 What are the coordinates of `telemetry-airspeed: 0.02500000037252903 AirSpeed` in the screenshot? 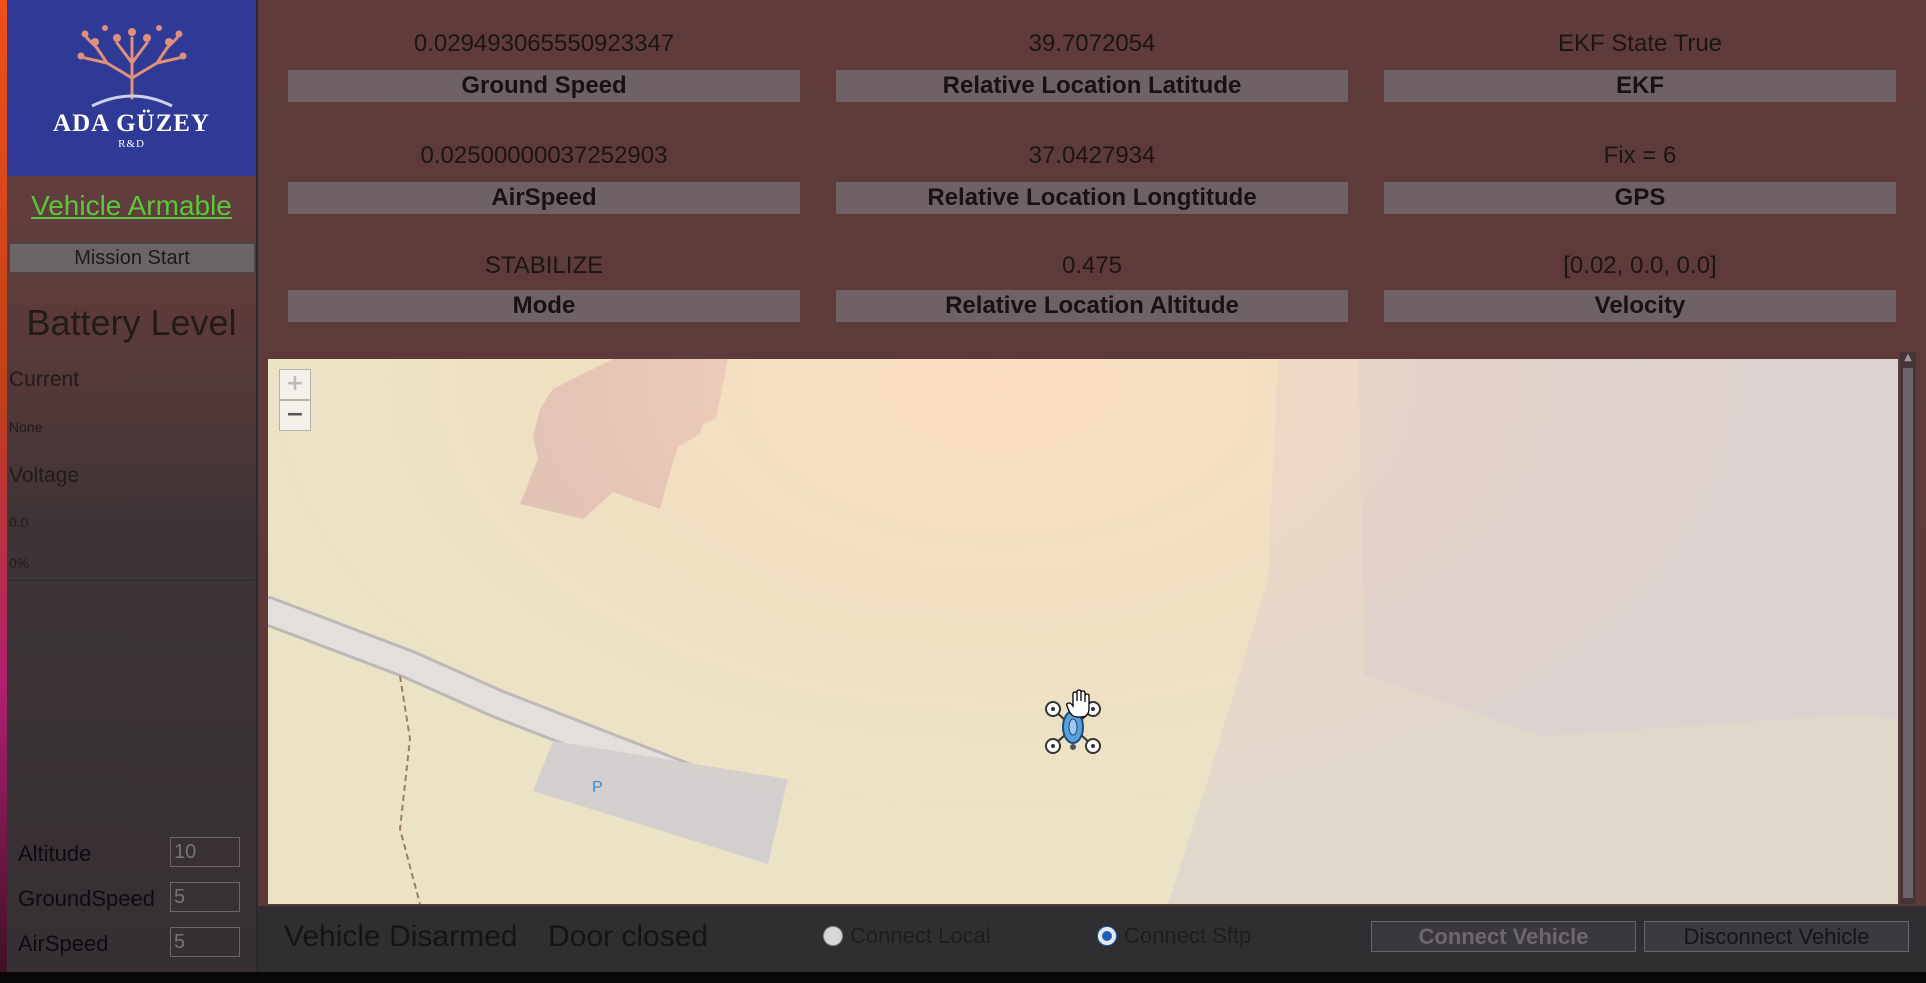 It's located at (544, 163).